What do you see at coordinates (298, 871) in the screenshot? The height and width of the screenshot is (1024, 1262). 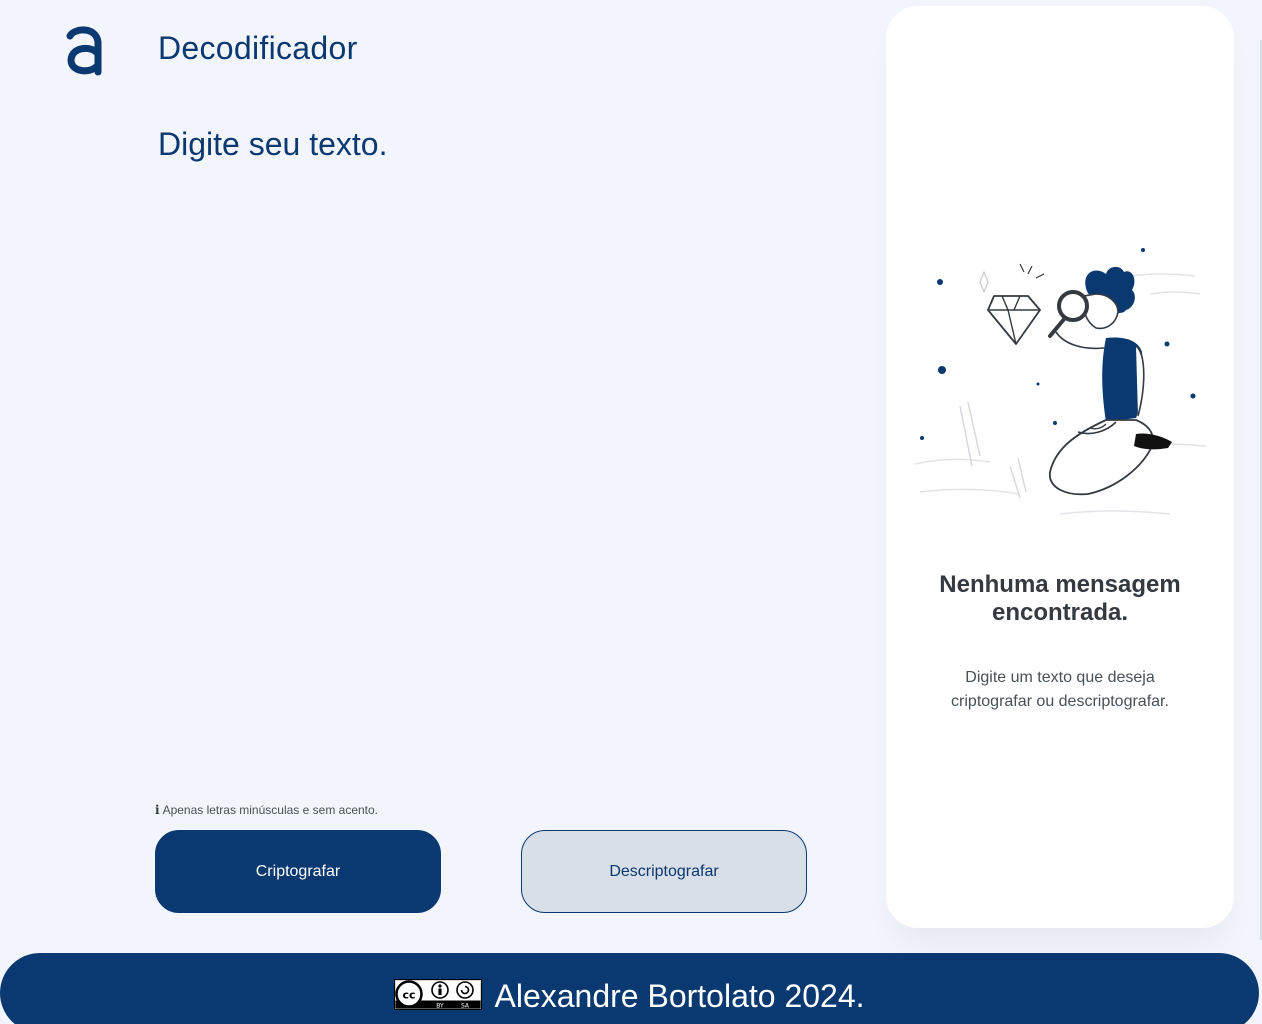 I see `encrypt-button: Criptografar` at bounding box center [298, 871].